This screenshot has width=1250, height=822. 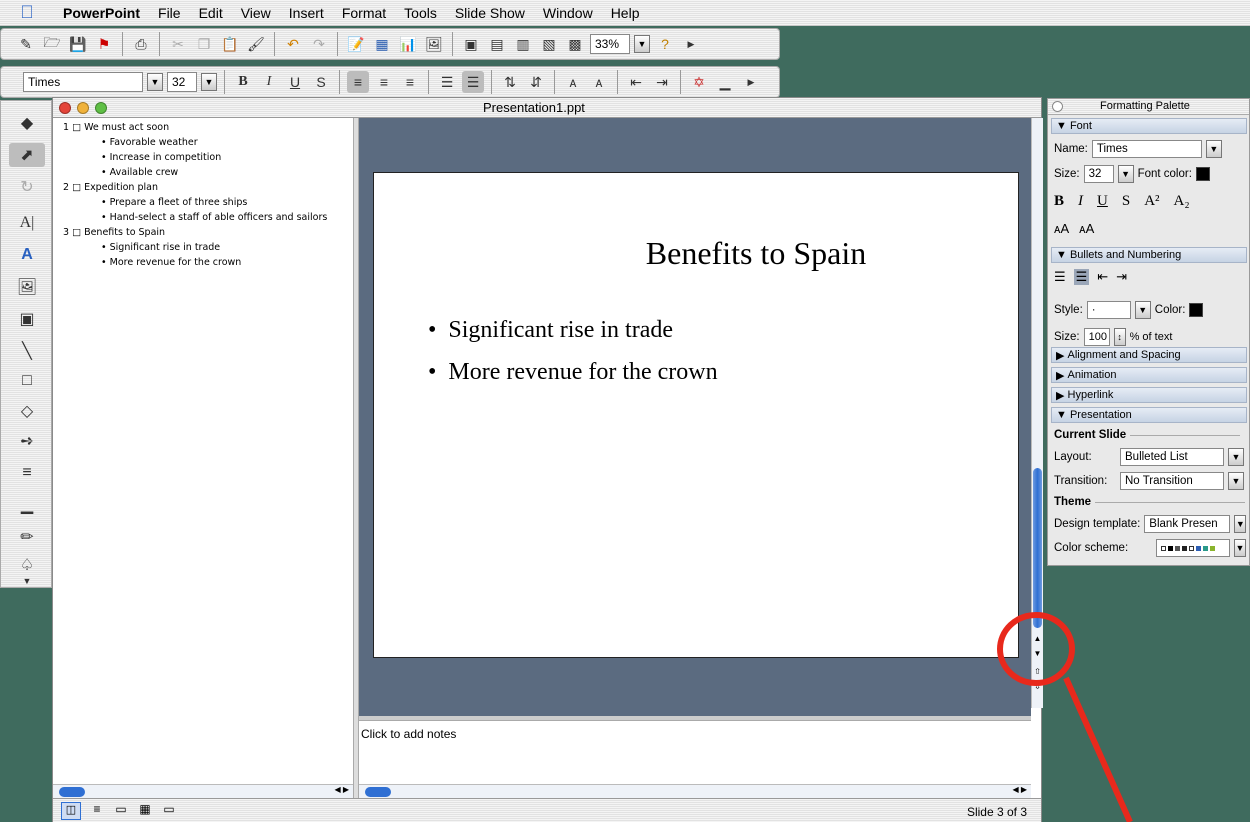 I want to click on annotation-overlay, so click(x=1065, y=717).